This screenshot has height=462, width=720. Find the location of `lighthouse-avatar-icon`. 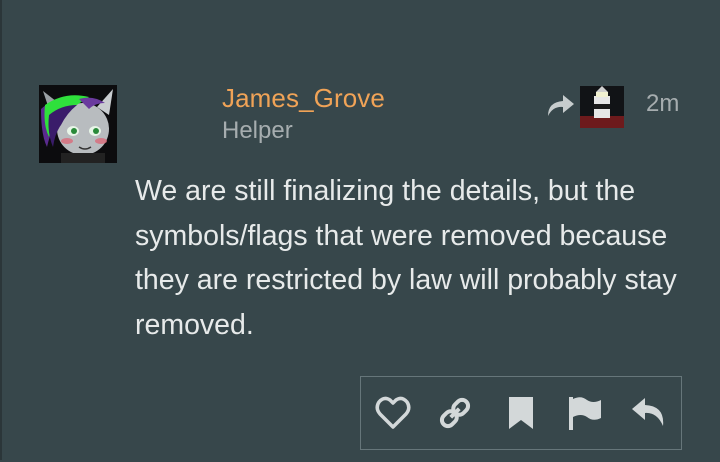

lighthouse-avatar-icon is located at coordinates (602, 107).